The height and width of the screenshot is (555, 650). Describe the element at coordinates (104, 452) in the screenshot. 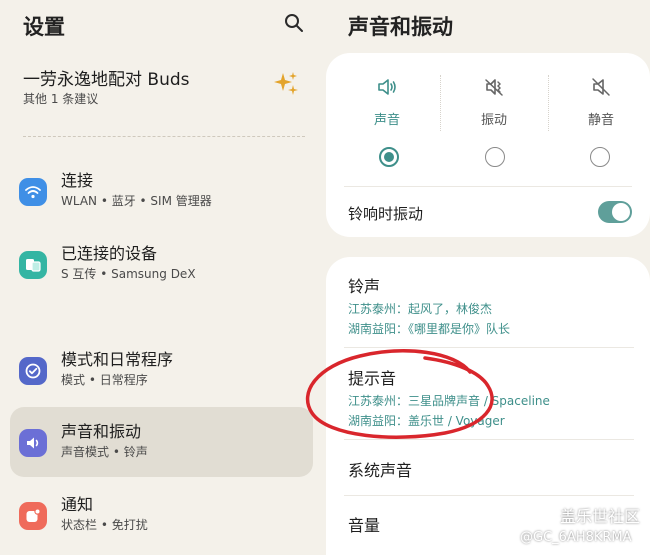

I see `sidebar-item-subtitle: 声音模式 • 铃声` at that location.